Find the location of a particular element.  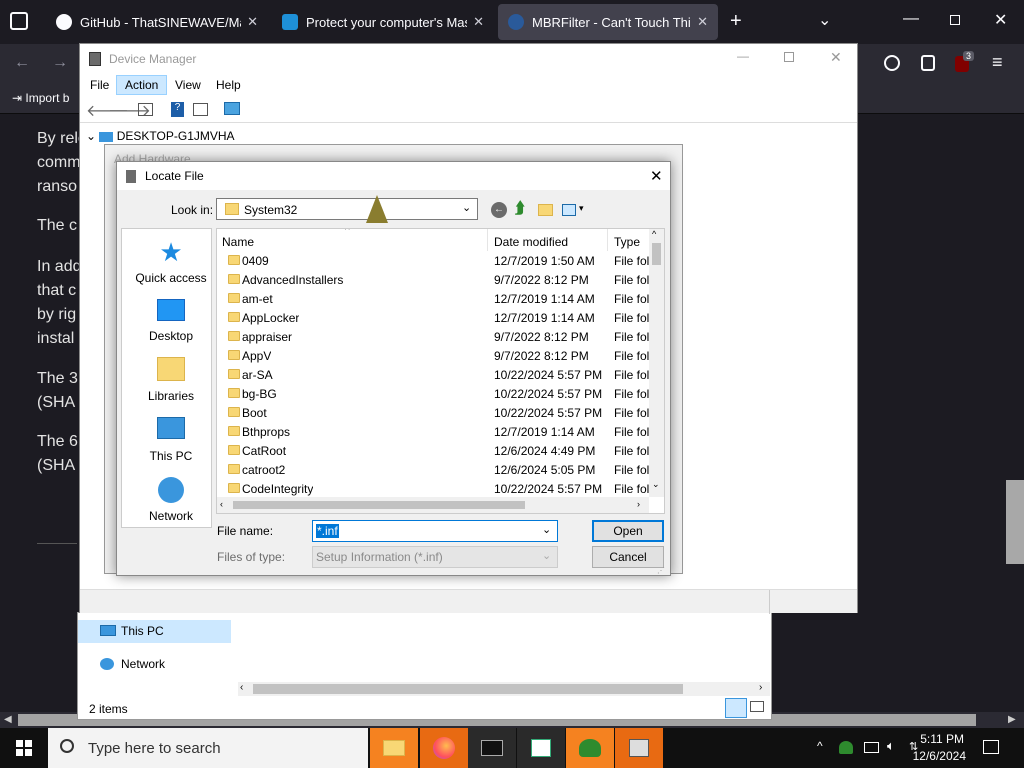

tab-overview-icon is located at coordinates (19, 21).